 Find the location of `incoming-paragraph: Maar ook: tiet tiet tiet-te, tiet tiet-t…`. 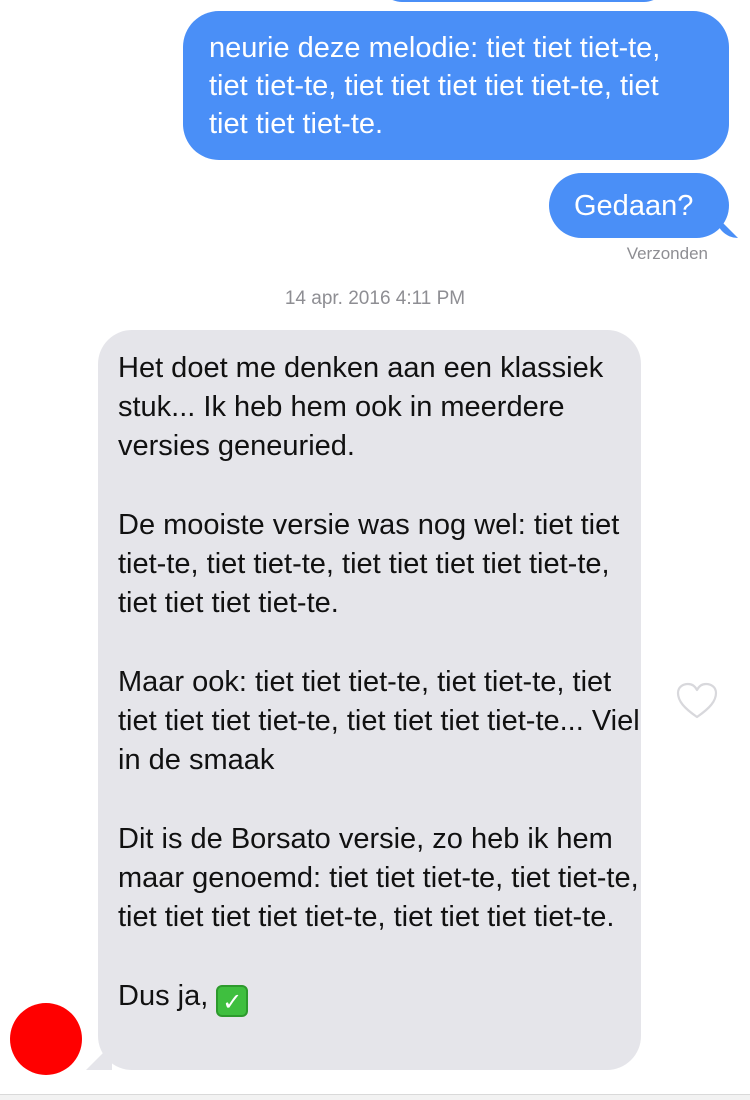

incoming-paragraph: Maar ook: tiet tiet tiet-te, tiet tiet-t… is located at coordinates (379, 721).